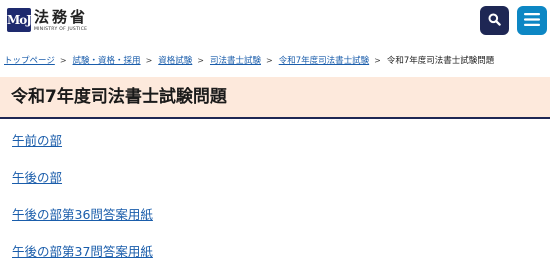  Describe the element at coordinates (19, 20) in the screenshot. I see `logo-mark: MoJ` at that location.